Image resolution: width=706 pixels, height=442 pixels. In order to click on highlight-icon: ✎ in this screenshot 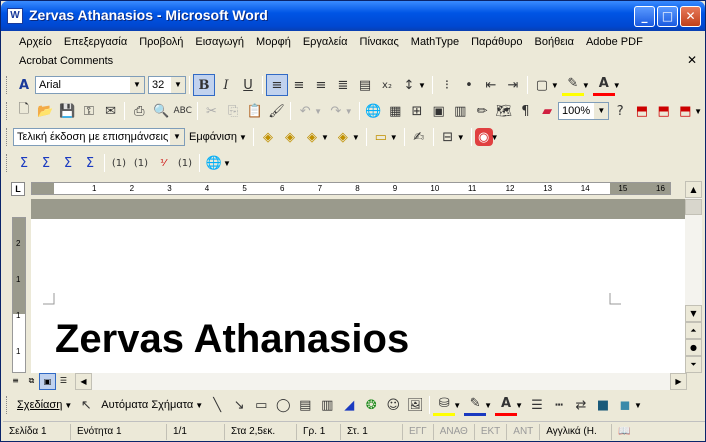, I will do `click(572, 85)`.